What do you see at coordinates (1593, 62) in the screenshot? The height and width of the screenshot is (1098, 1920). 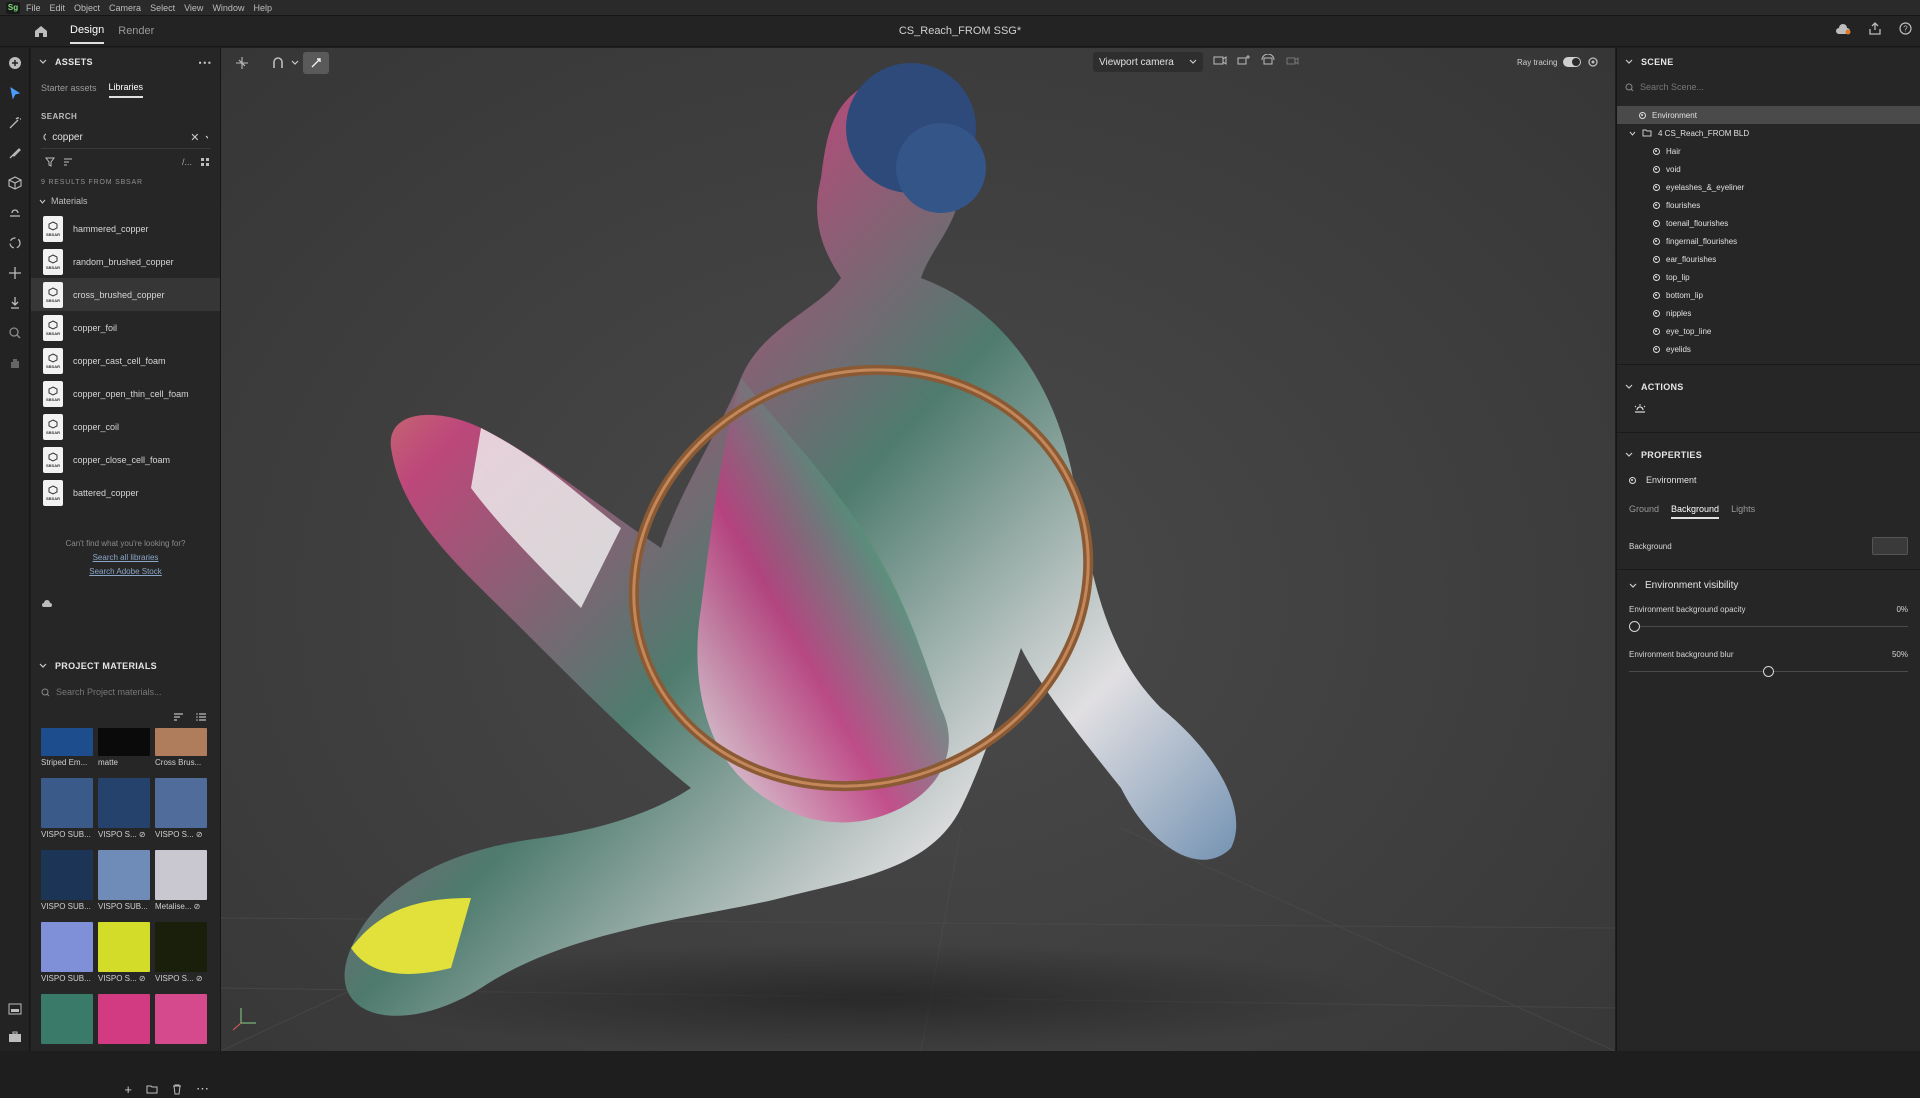 I see `render-settings-icon` at bounding box center [1593, 62].